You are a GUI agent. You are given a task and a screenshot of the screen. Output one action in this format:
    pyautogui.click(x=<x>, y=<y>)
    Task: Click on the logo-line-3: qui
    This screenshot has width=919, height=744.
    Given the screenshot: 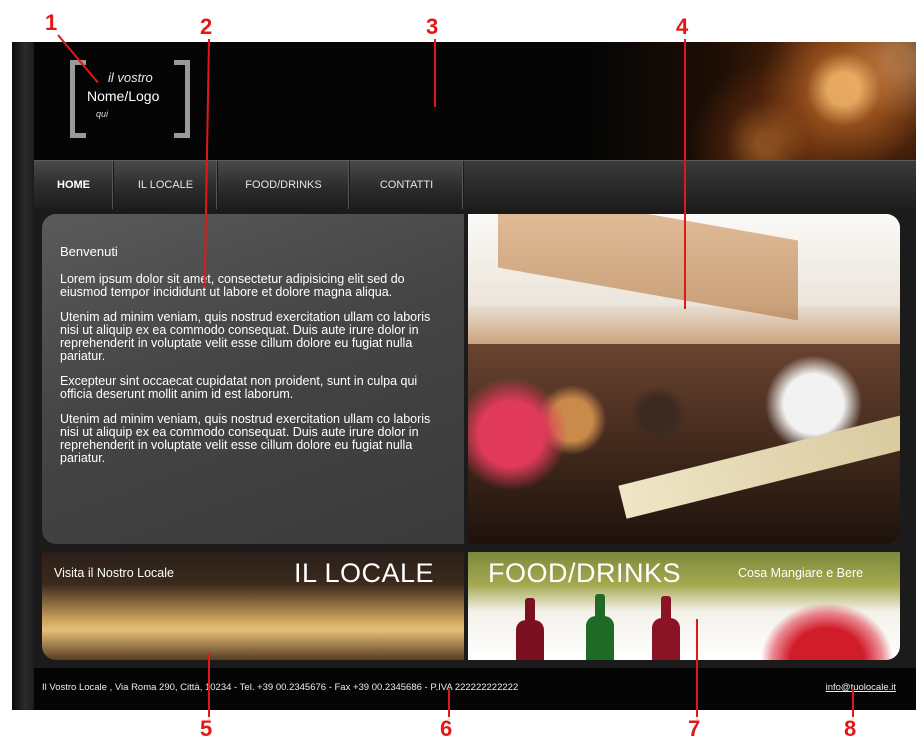 What is the action you would take?
    pyautogui.click(x=102, y=114)
    